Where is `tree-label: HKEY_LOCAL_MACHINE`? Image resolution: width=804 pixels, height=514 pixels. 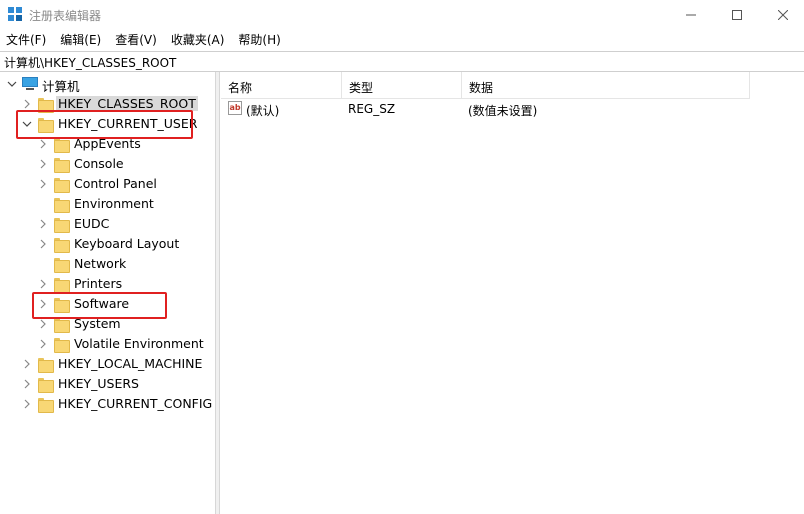
tree-label: HKEY_LOCAL_MACHINE is located at coordinates (130, 363).